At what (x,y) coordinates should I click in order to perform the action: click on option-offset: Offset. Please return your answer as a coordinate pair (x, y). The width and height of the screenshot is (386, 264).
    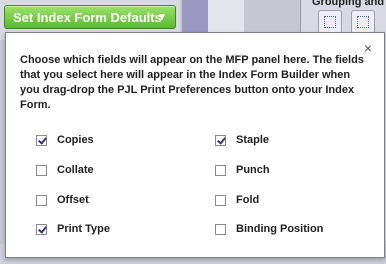
    Looking at the image, I should click on (62, 200).